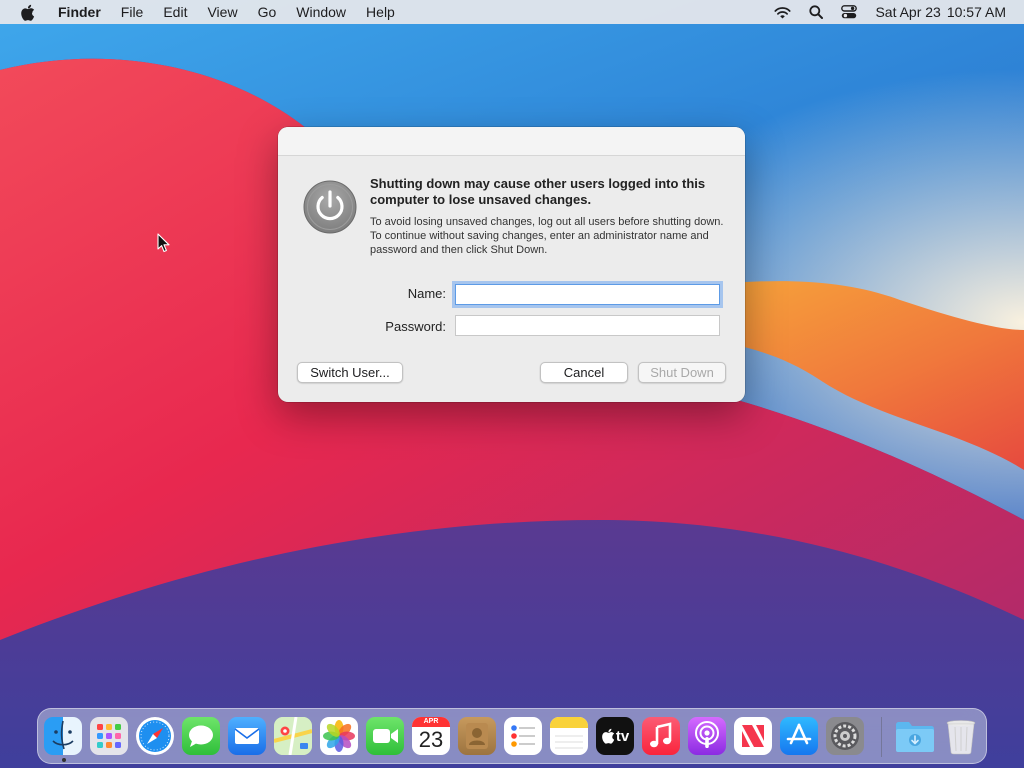 Image resolution: width=1024 pixels, height=768 pixels. I want to click on menu-file: File, so click(132, 12).